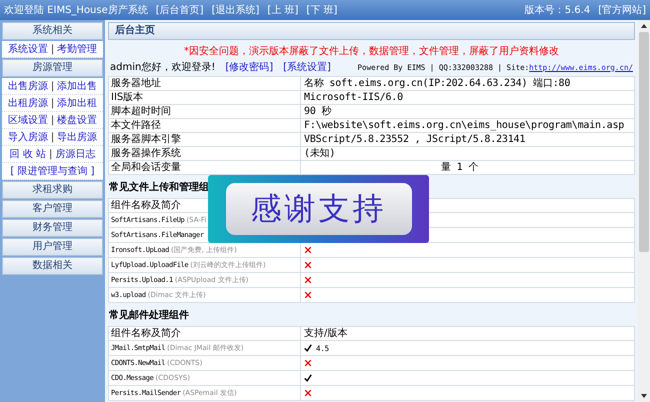  What do you see at coordinates (52, 171) in the screenshot?
I see `menu-link: [ 限进管理与查询 ]` at bounding box center [52, 171].